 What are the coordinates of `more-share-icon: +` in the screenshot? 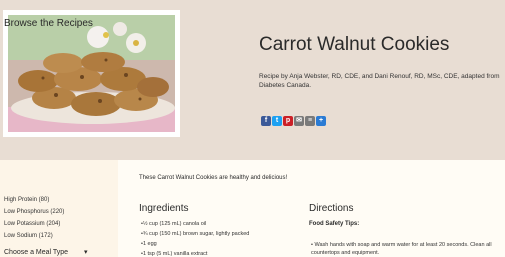 It's located at (321, 121).